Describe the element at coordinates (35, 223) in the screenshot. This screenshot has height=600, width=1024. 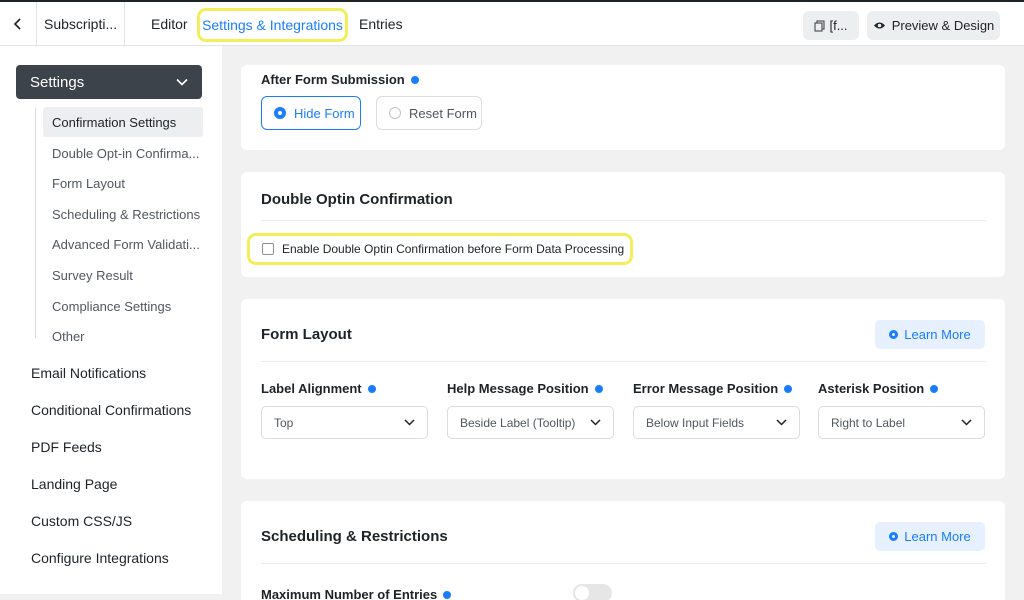
I see `tree-line` at that location.